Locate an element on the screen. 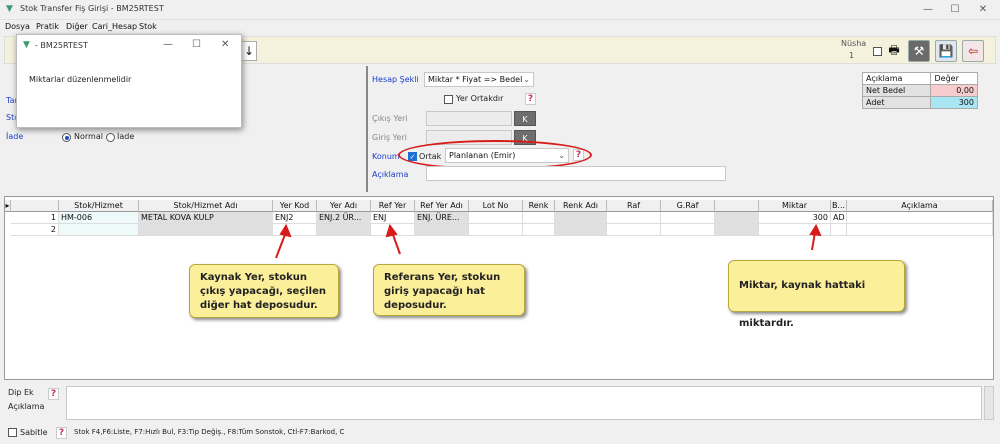  dialog-message: Miktarlar düzenlenmelidir is located at coordinates (80, 79).